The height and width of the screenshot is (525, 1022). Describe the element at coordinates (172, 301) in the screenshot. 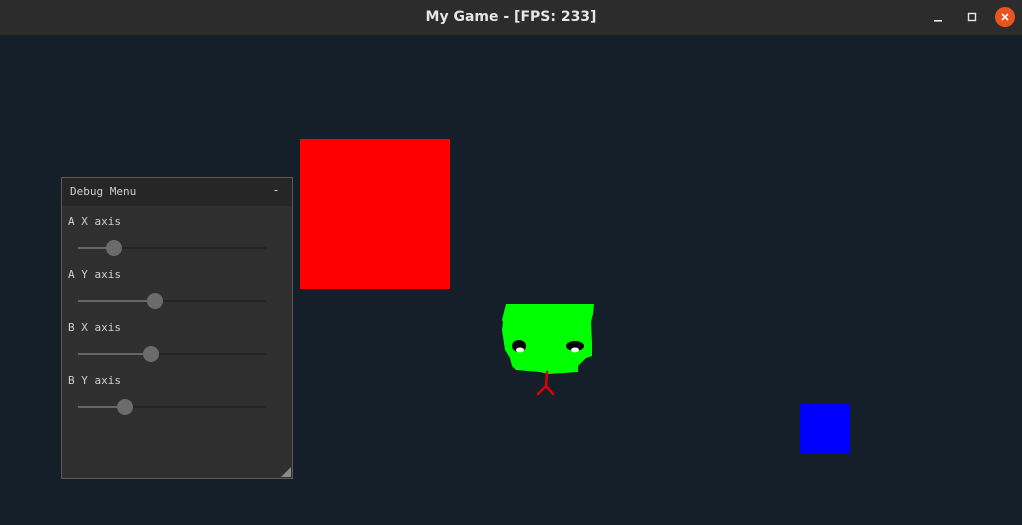

I see `slider-a-y` at that location.